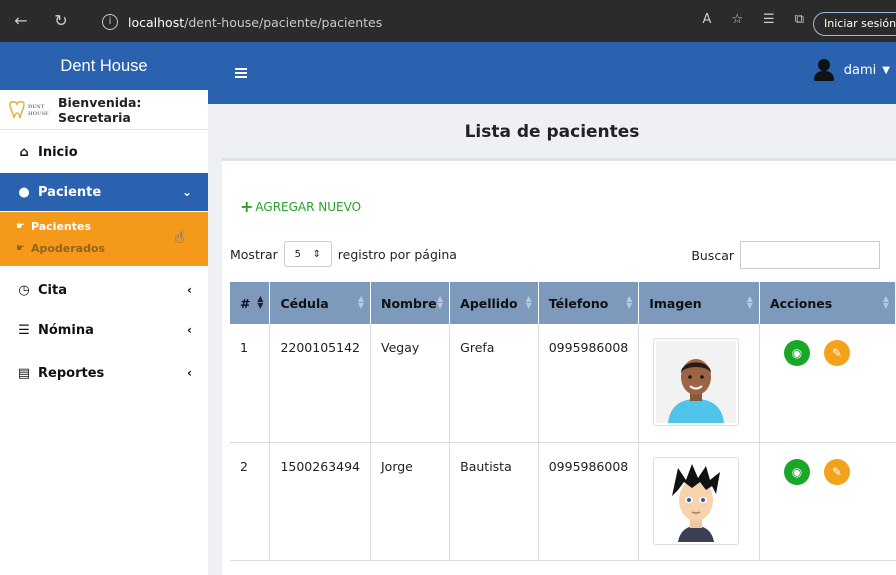 The width and height of the screenshot is (896, 575). What do you see at coordinates (712, 255) in the screenshot?
I see `search-label: Buscar` at bounding box center [712, 255].